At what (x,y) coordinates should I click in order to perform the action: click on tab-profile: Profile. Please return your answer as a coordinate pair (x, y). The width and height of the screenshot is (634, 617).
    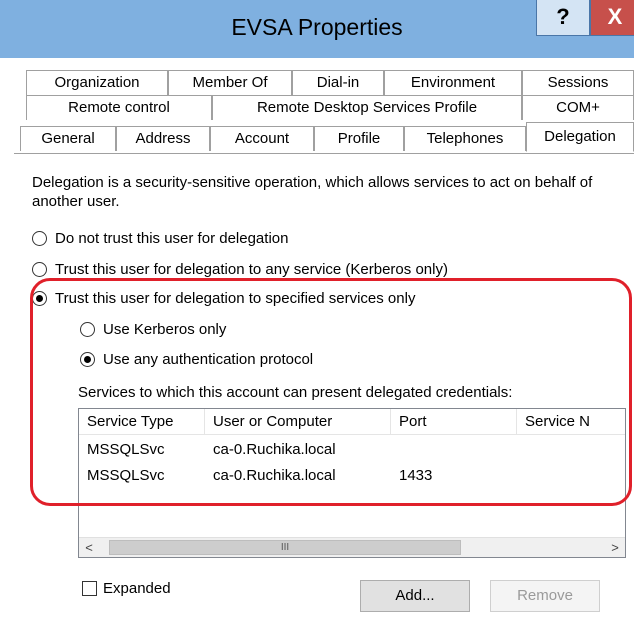
    Looking at the image, I should click on (359, 138).